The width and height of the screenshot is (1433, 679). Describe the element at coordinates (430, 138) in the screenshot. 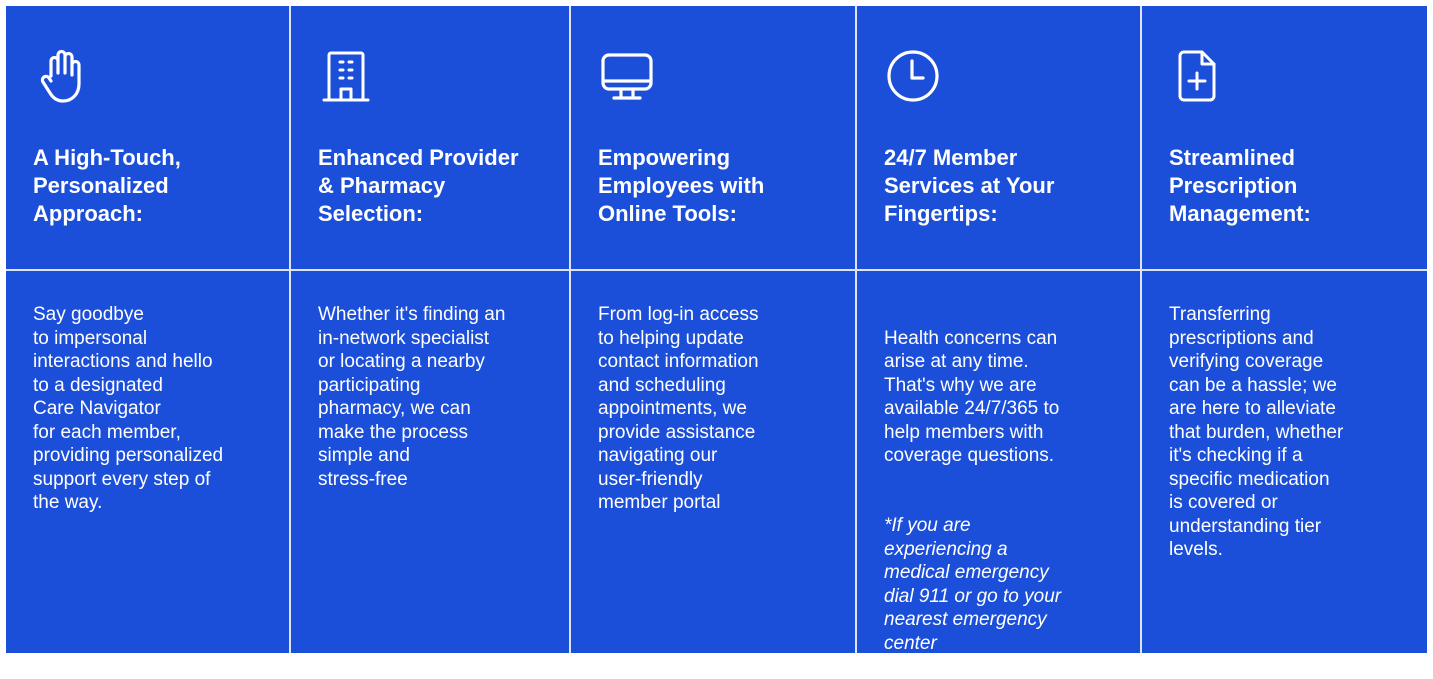

I see `feature-card-header: Enhanced Provider & Pharmacy Selection:` at that location.